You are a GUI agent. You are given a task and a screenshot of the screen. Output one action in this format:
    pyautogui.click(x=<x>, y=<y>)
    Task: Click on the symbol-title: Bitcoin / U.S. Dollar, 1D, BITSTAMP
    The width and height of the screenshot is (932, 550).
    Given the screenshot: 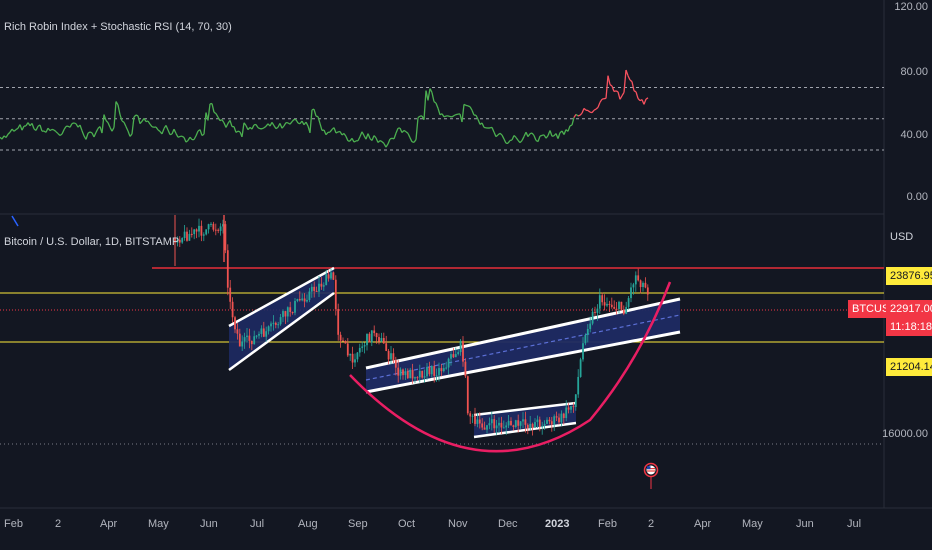 What is the action you would take?
    pyautogui.click(x=92, y=242)
    